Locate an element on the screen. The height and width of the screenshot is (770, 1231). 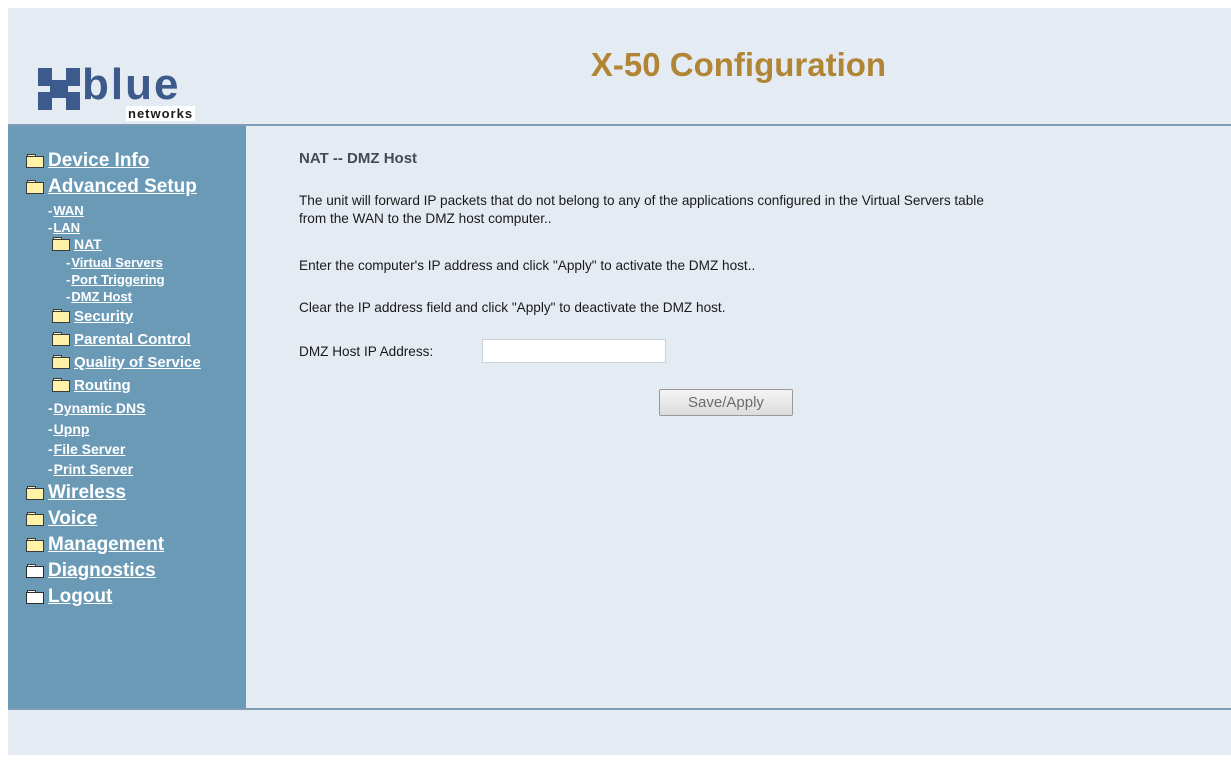
sidebar-item-label: File Server is located at coordinates (89, 449).